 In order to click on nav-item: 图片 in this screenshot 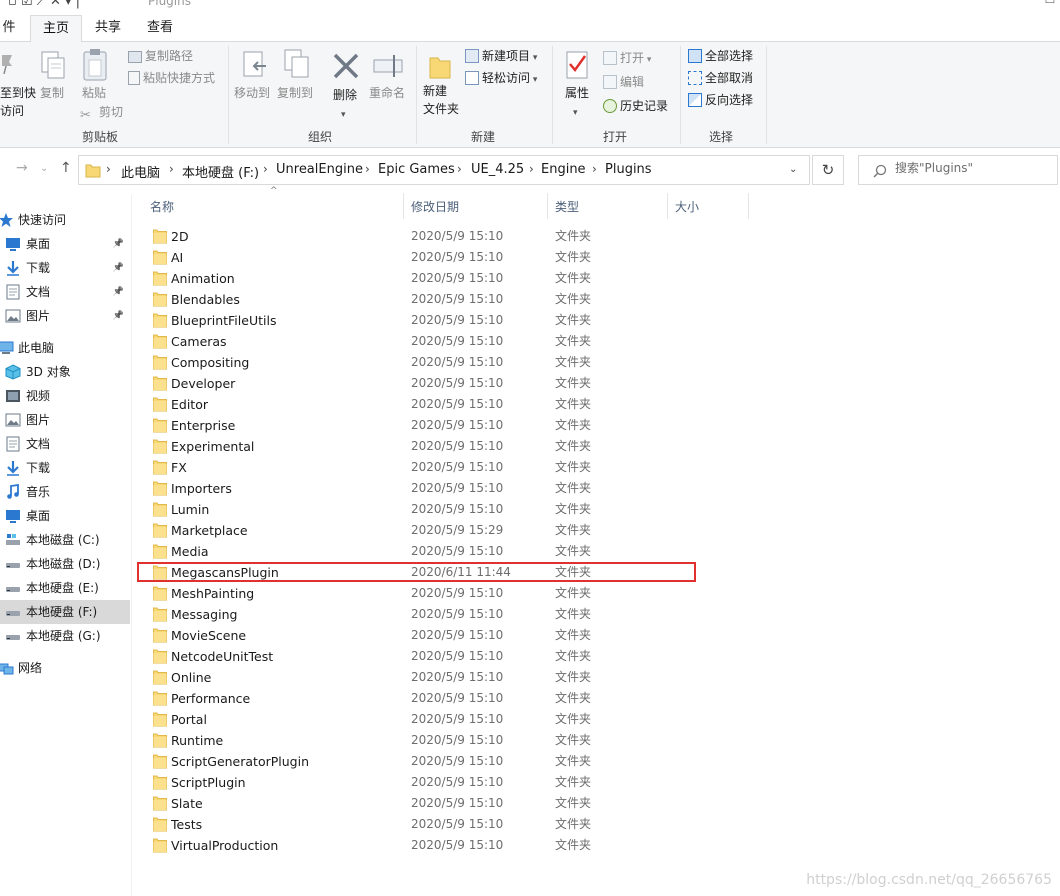, I will do `click(65, 420)`.